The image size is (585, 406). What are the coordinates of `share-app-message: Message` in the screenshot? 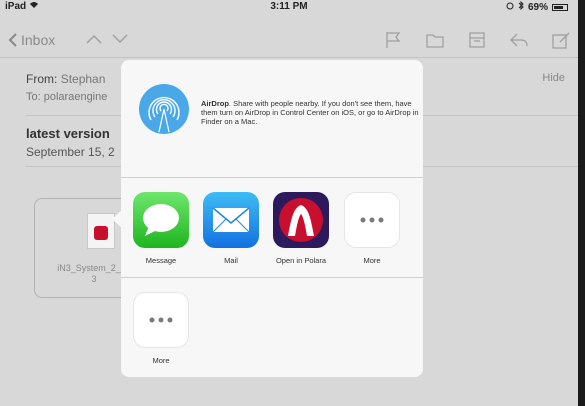 It's located at (161, 228).